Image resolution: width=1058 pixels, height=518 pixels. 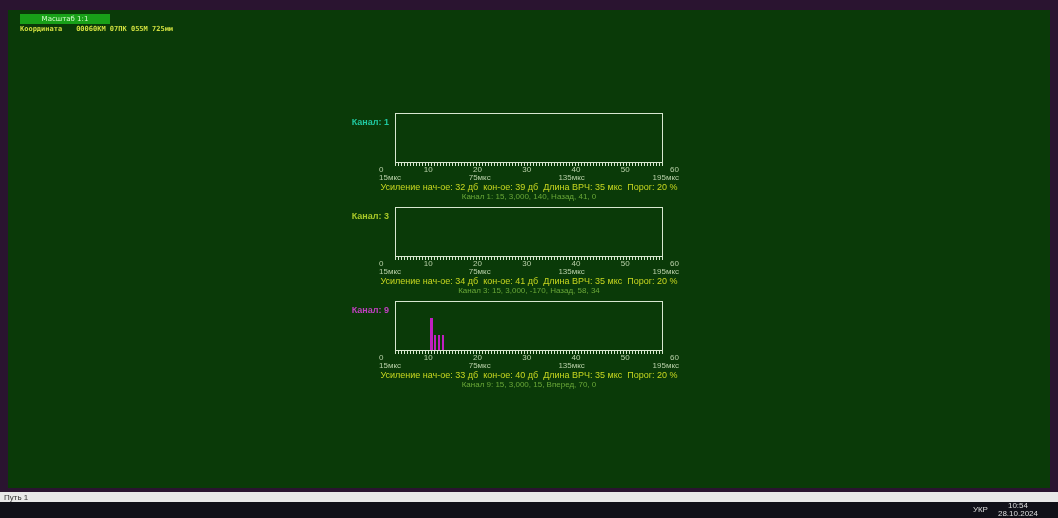 I want to click on status-text: Путь 1, so click(x=16, y=497).